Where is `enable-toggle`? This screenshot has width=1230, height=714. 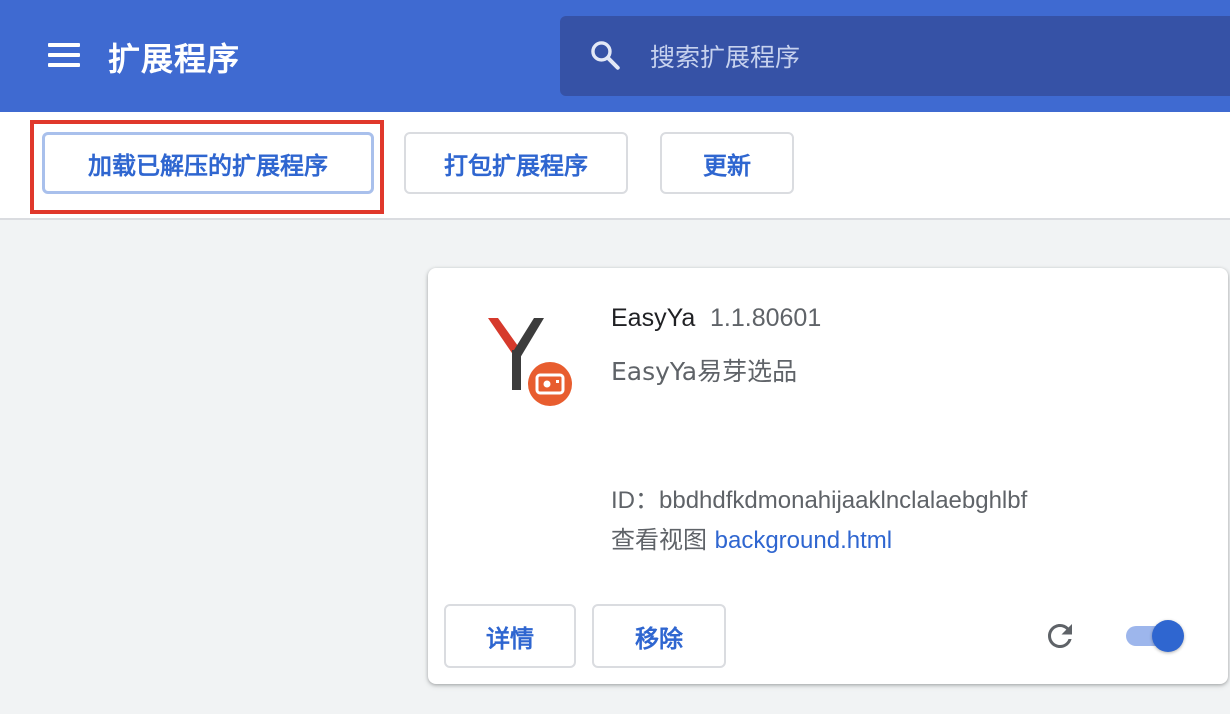 enable-toggle is located at coordinates (1156, 636).